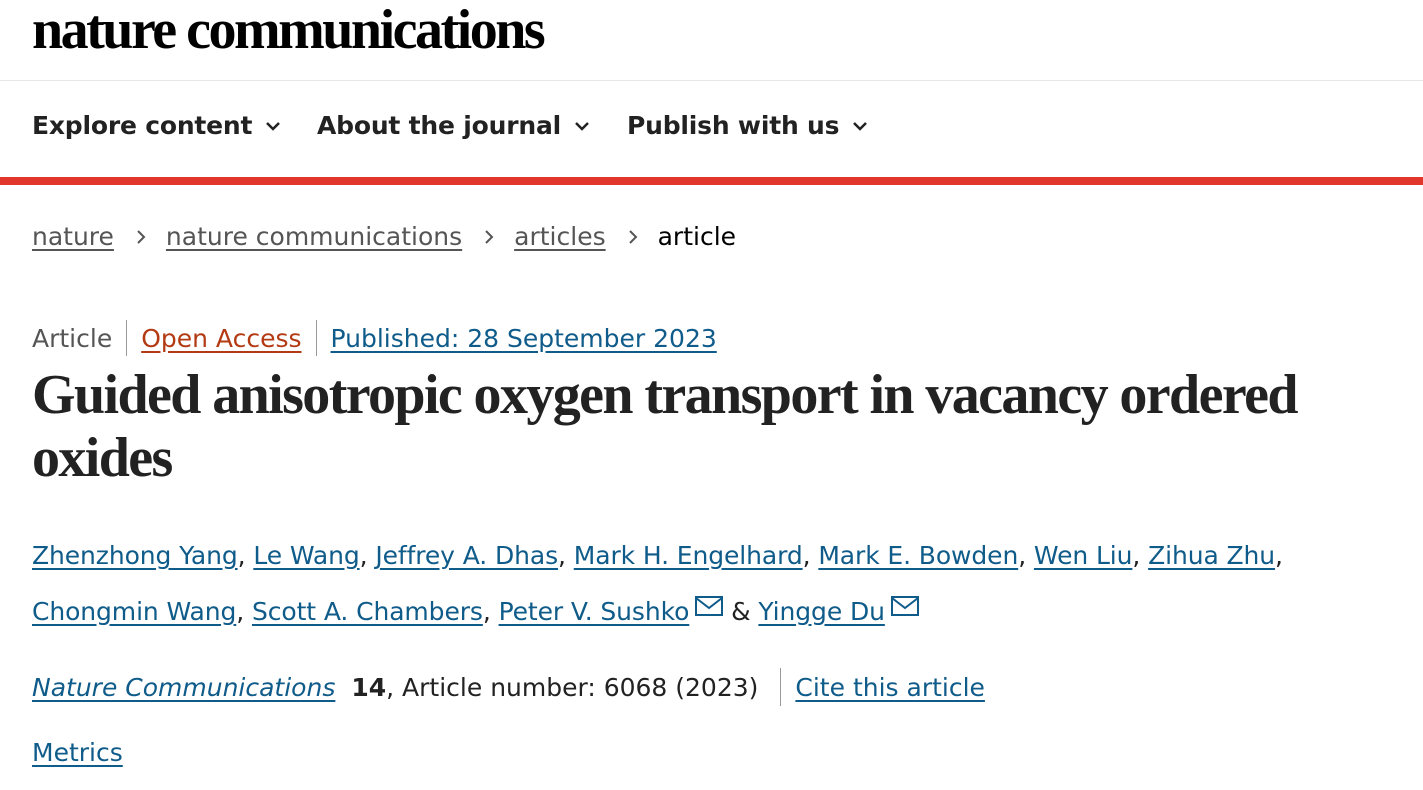 The image size is (1423, 790). What do you see at coordinates (77, 752) in the screenshot?
I see `metrics-link: Metrics` at bounding box center [77, 752].